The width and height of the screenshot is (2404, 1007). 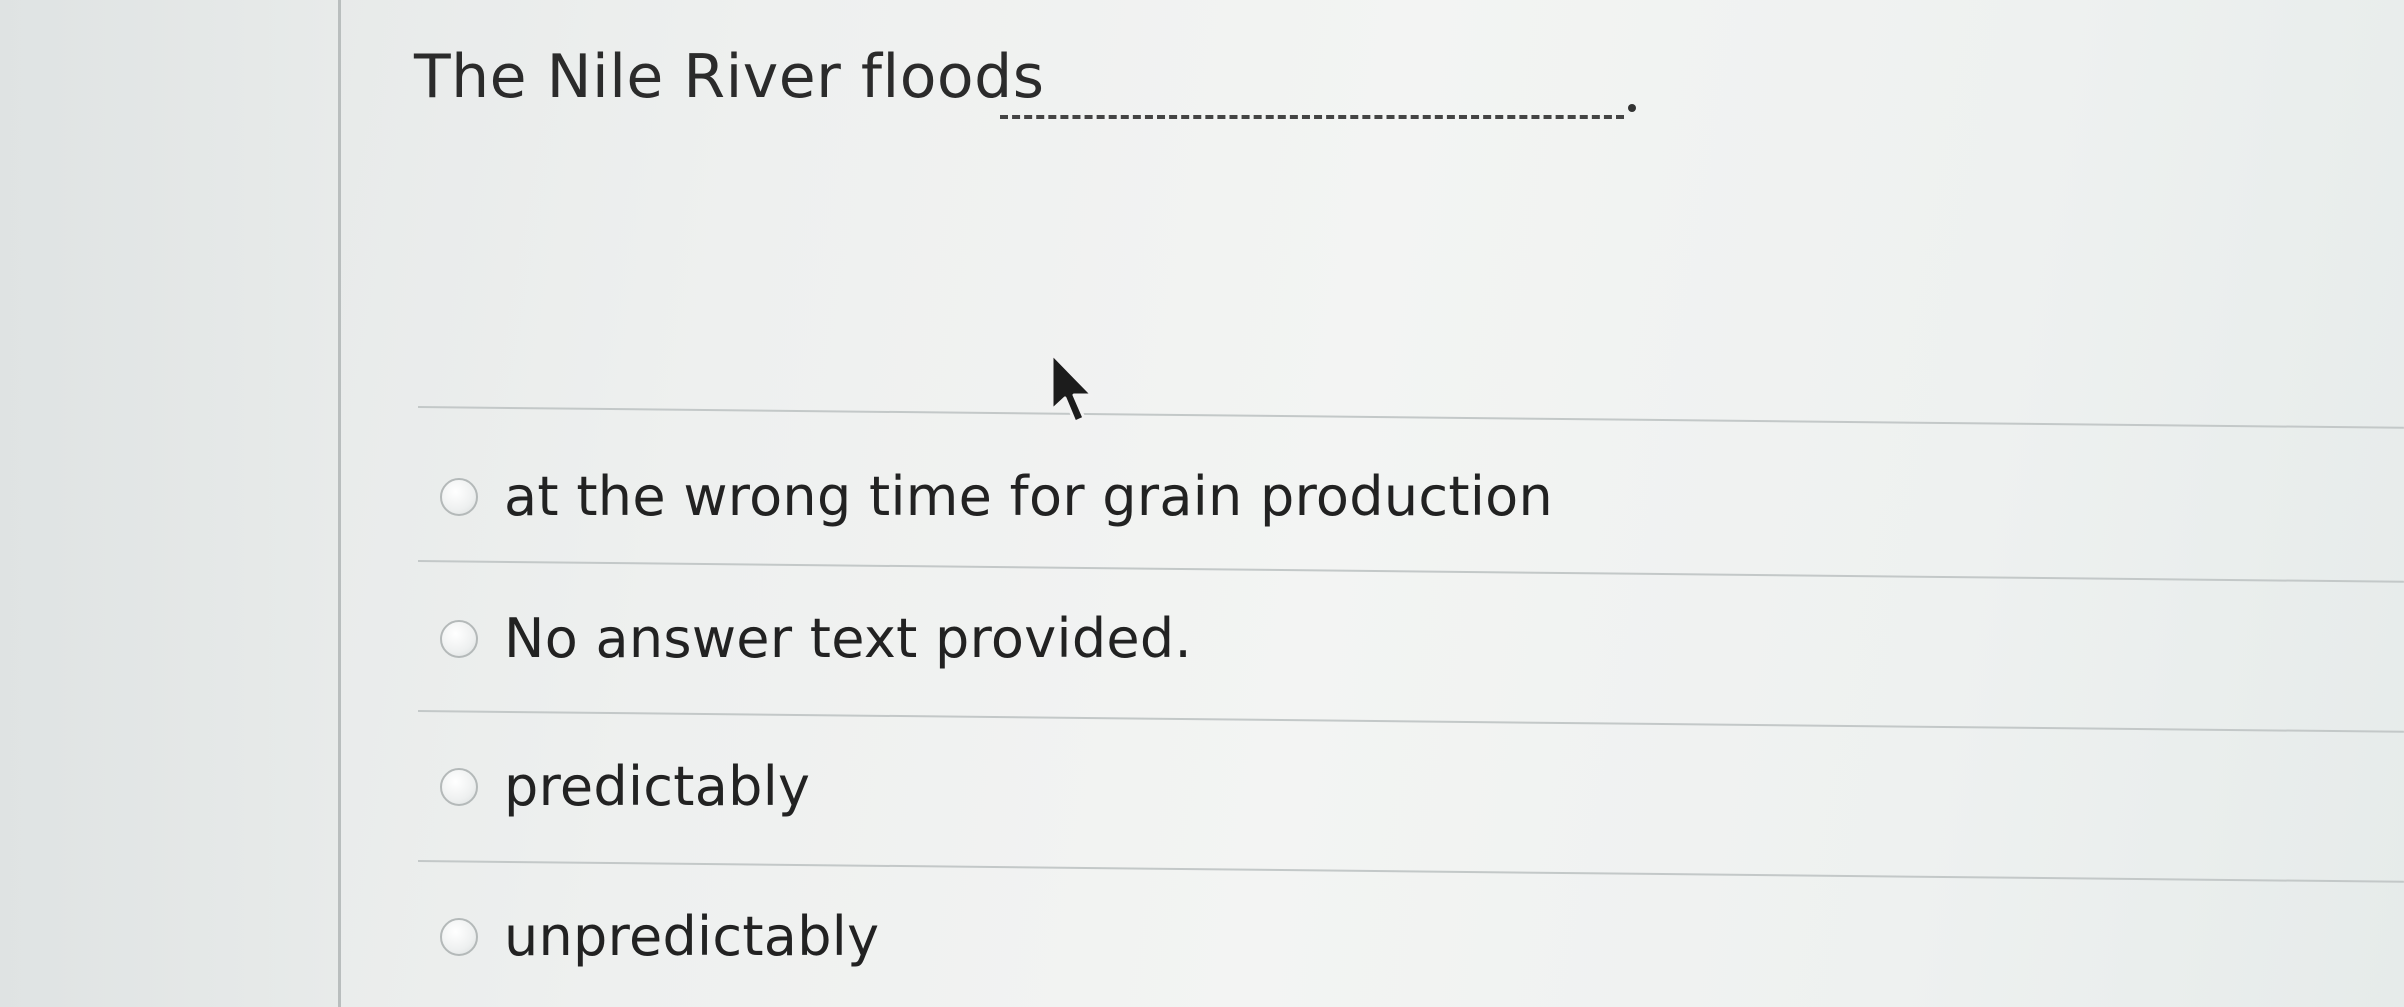 I want to click on mouse-pointer-icon, so click(x=1072, y=388).